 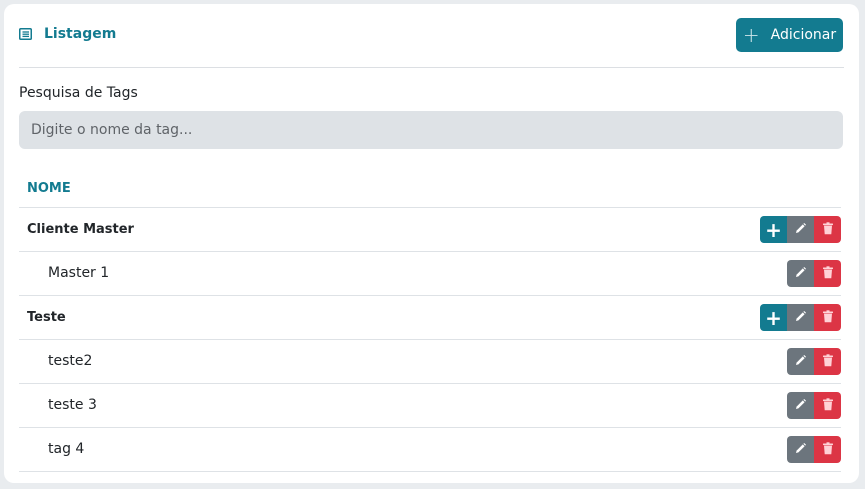 I want to click on list-icon, so click(x=25, y=34).